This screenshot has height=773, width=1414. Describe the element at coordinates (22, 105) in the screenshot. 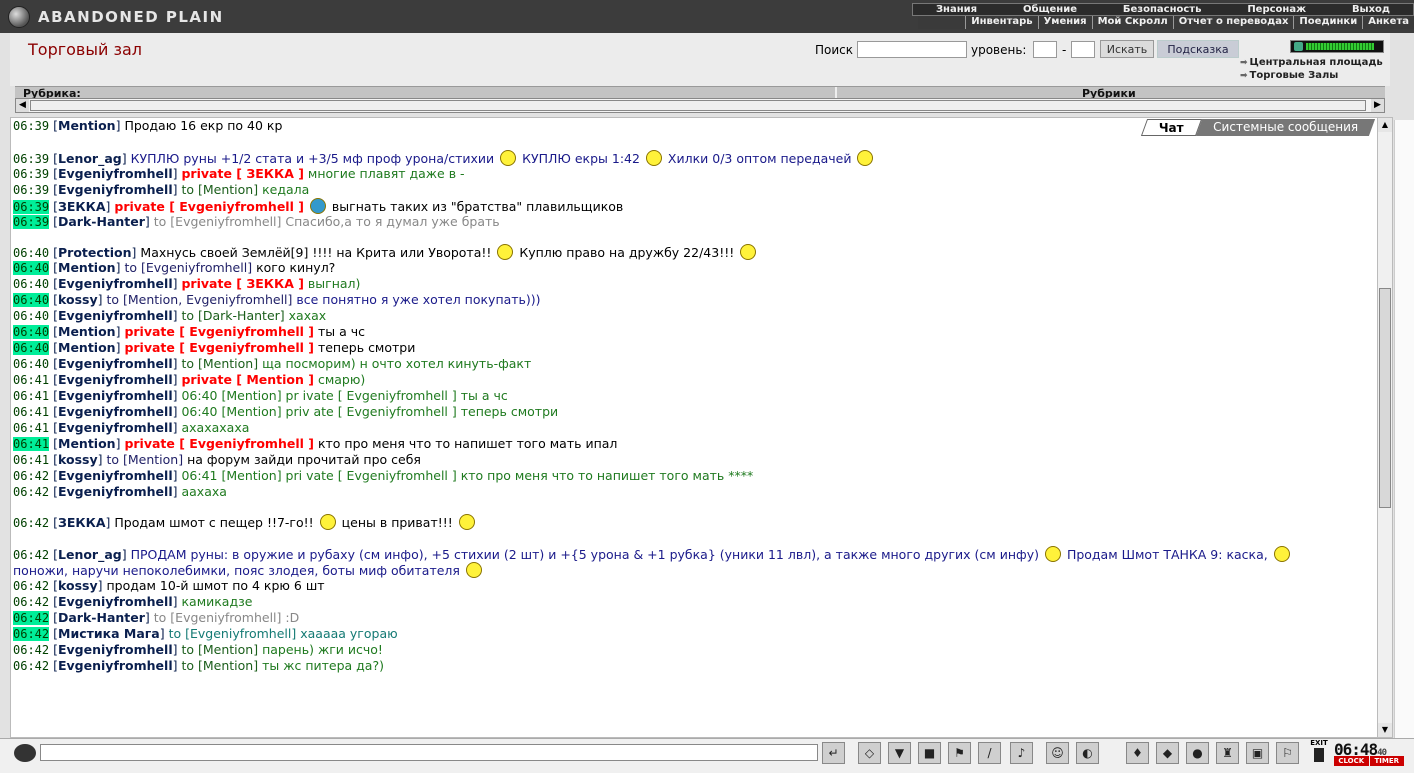

I see `scroll-left-icon: ◀` at that location.